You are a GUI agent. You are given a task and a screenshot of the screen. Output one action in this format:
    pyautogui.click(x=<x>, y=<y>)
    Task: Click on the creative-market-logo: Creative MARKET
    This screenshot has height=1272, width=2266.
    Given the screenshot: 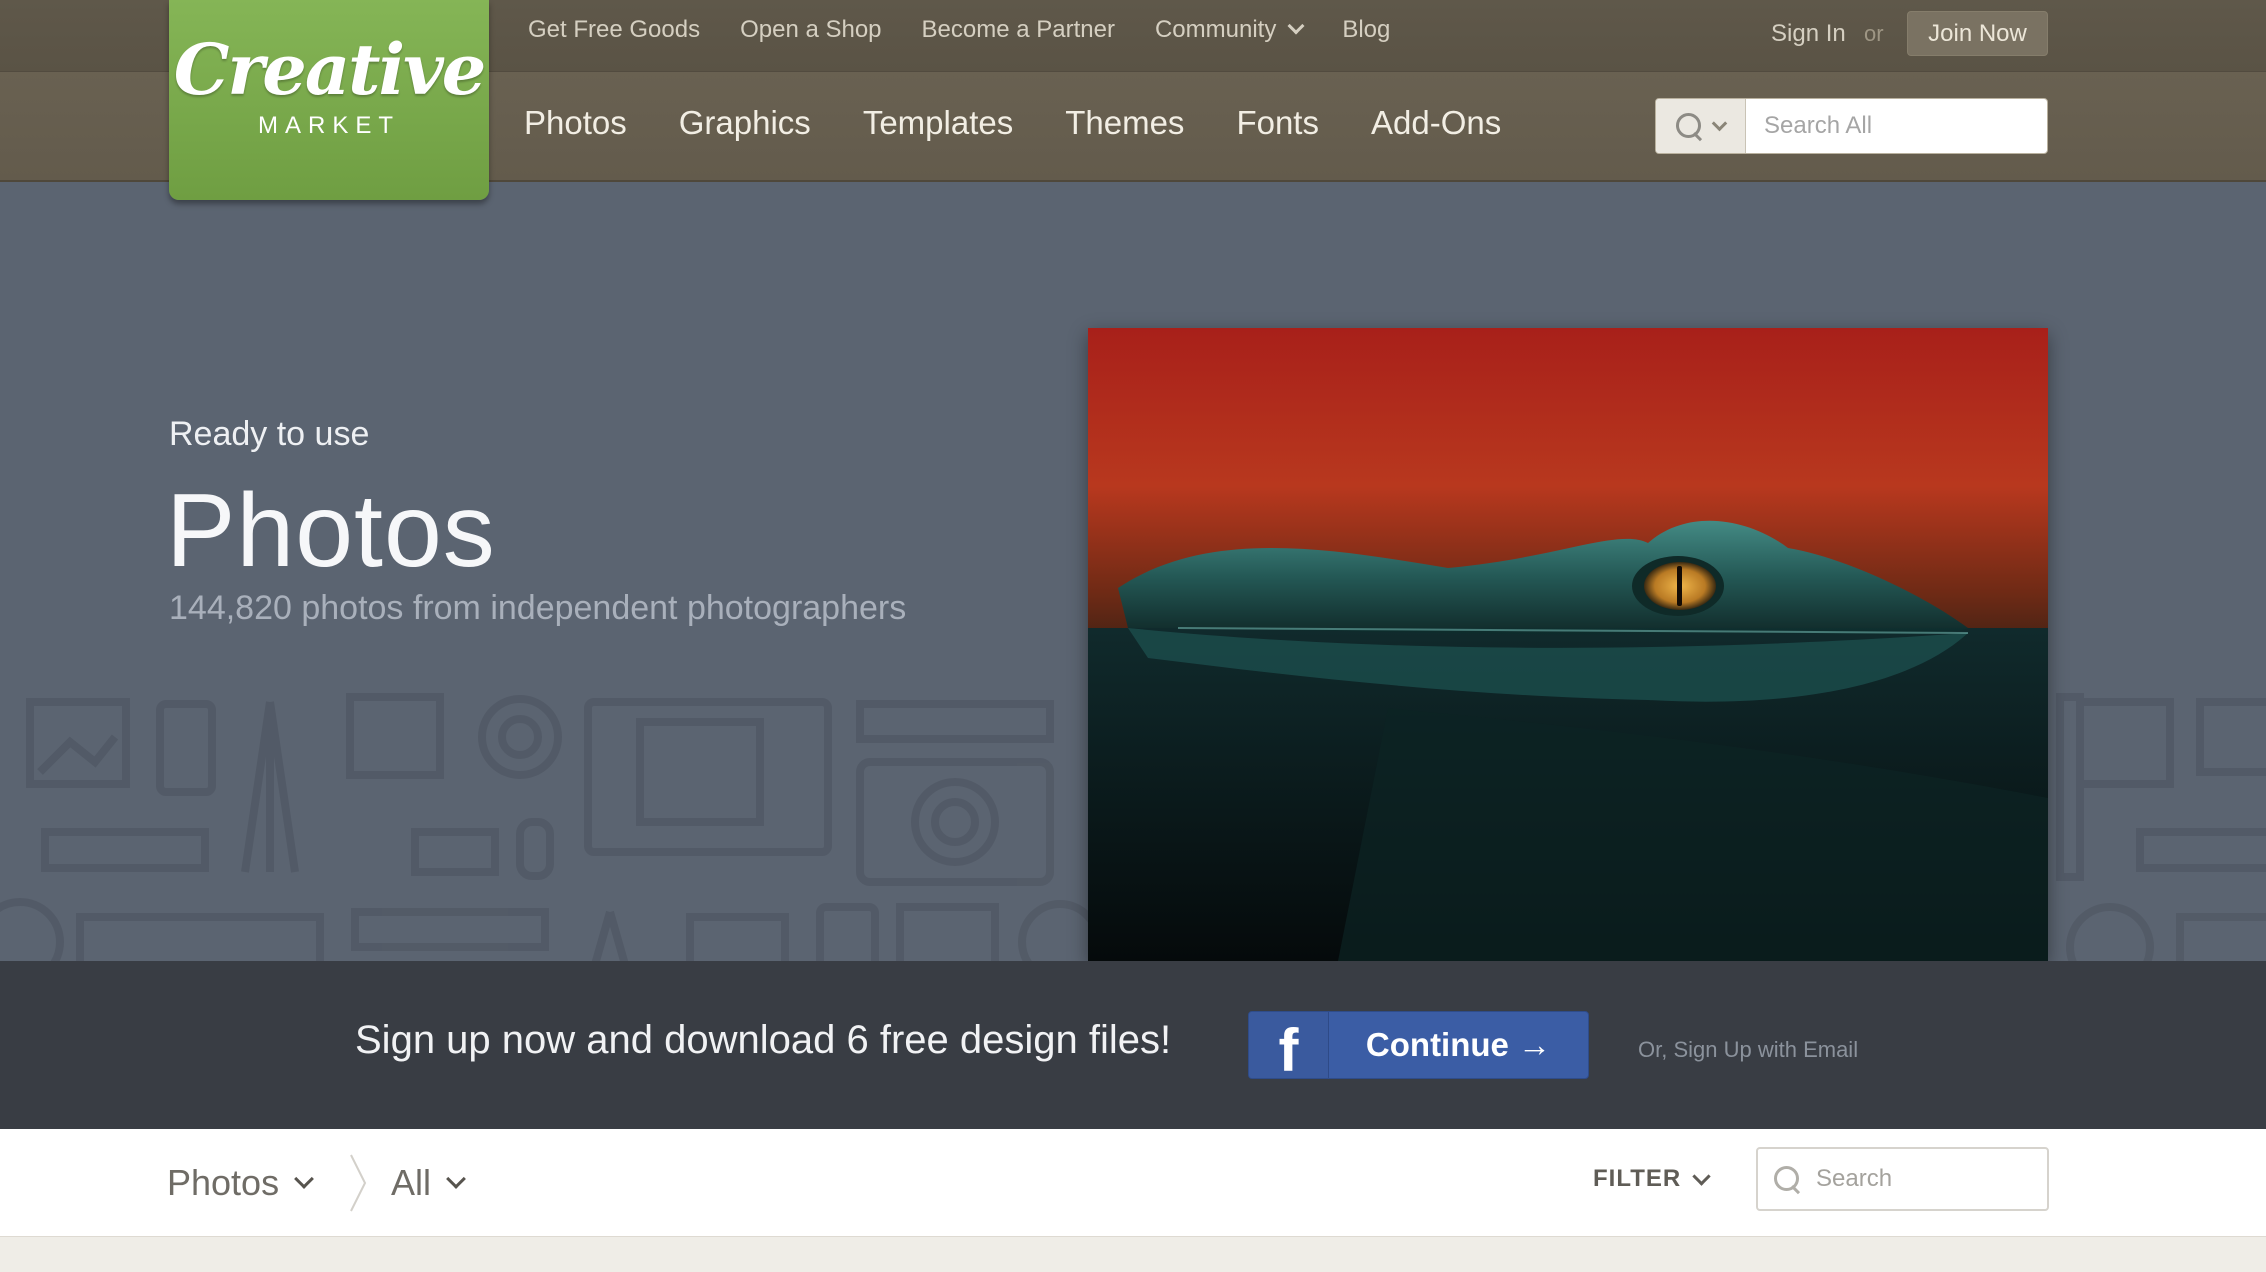 What is the action you would take?
    pyautogui.click(x=329, y=100)
    